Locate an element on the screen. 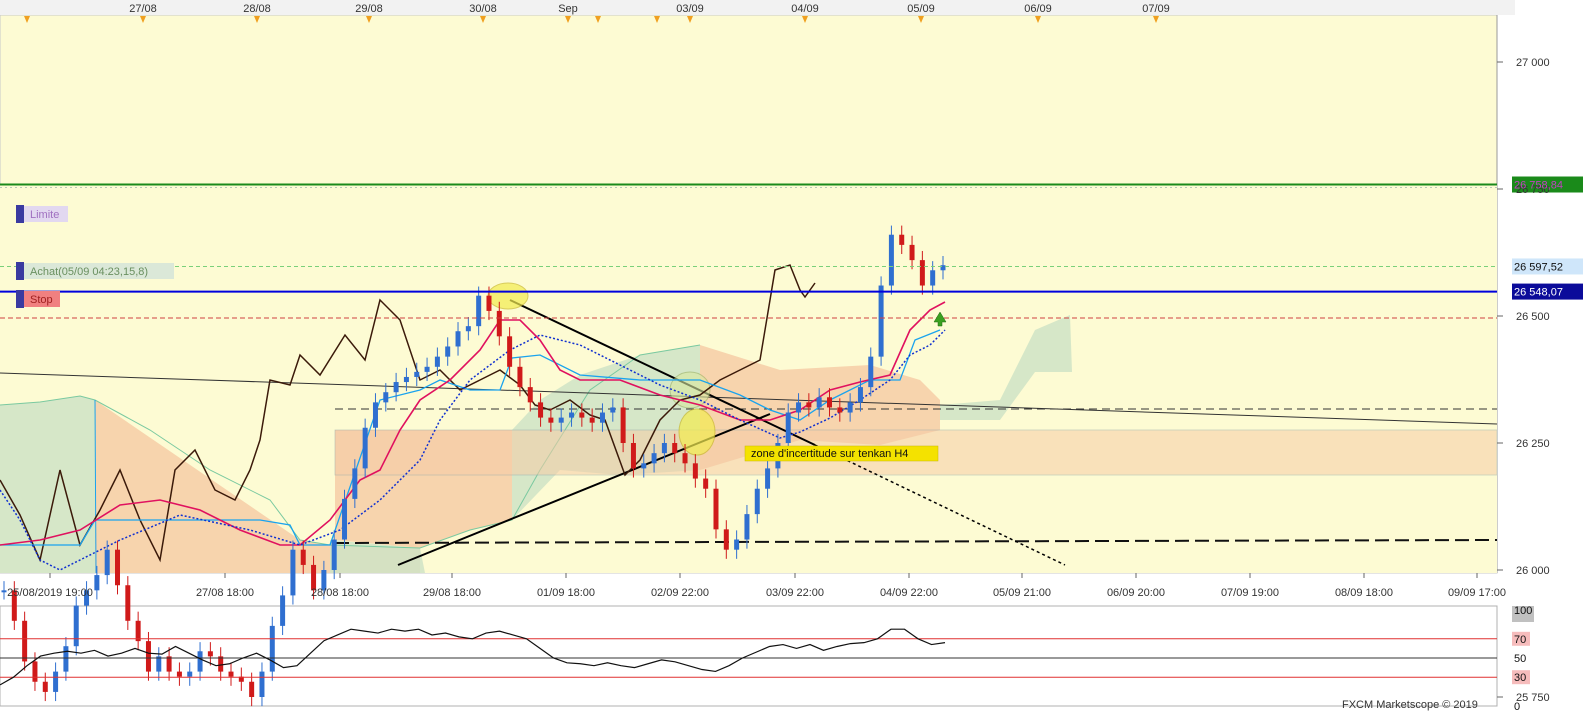  osc-tick-label: 70 is located at coordinates (1520, 640).